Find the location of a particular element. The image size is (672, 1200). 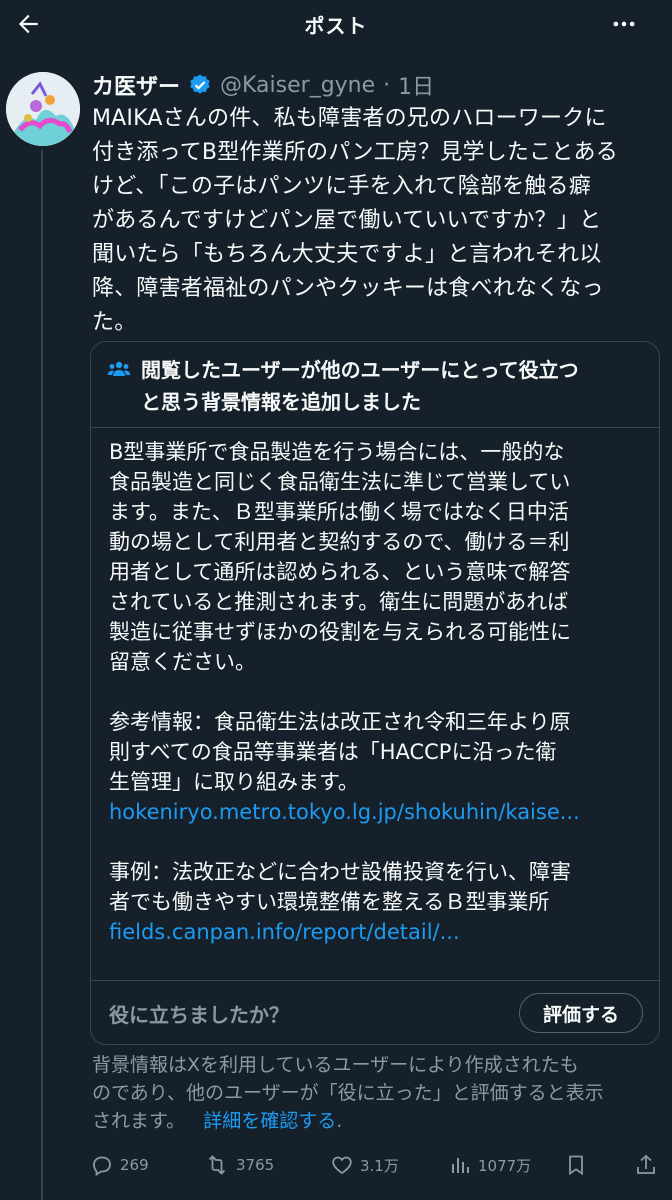

author-handle: @Kaiser_gyne is located at coordinates (297, 85).